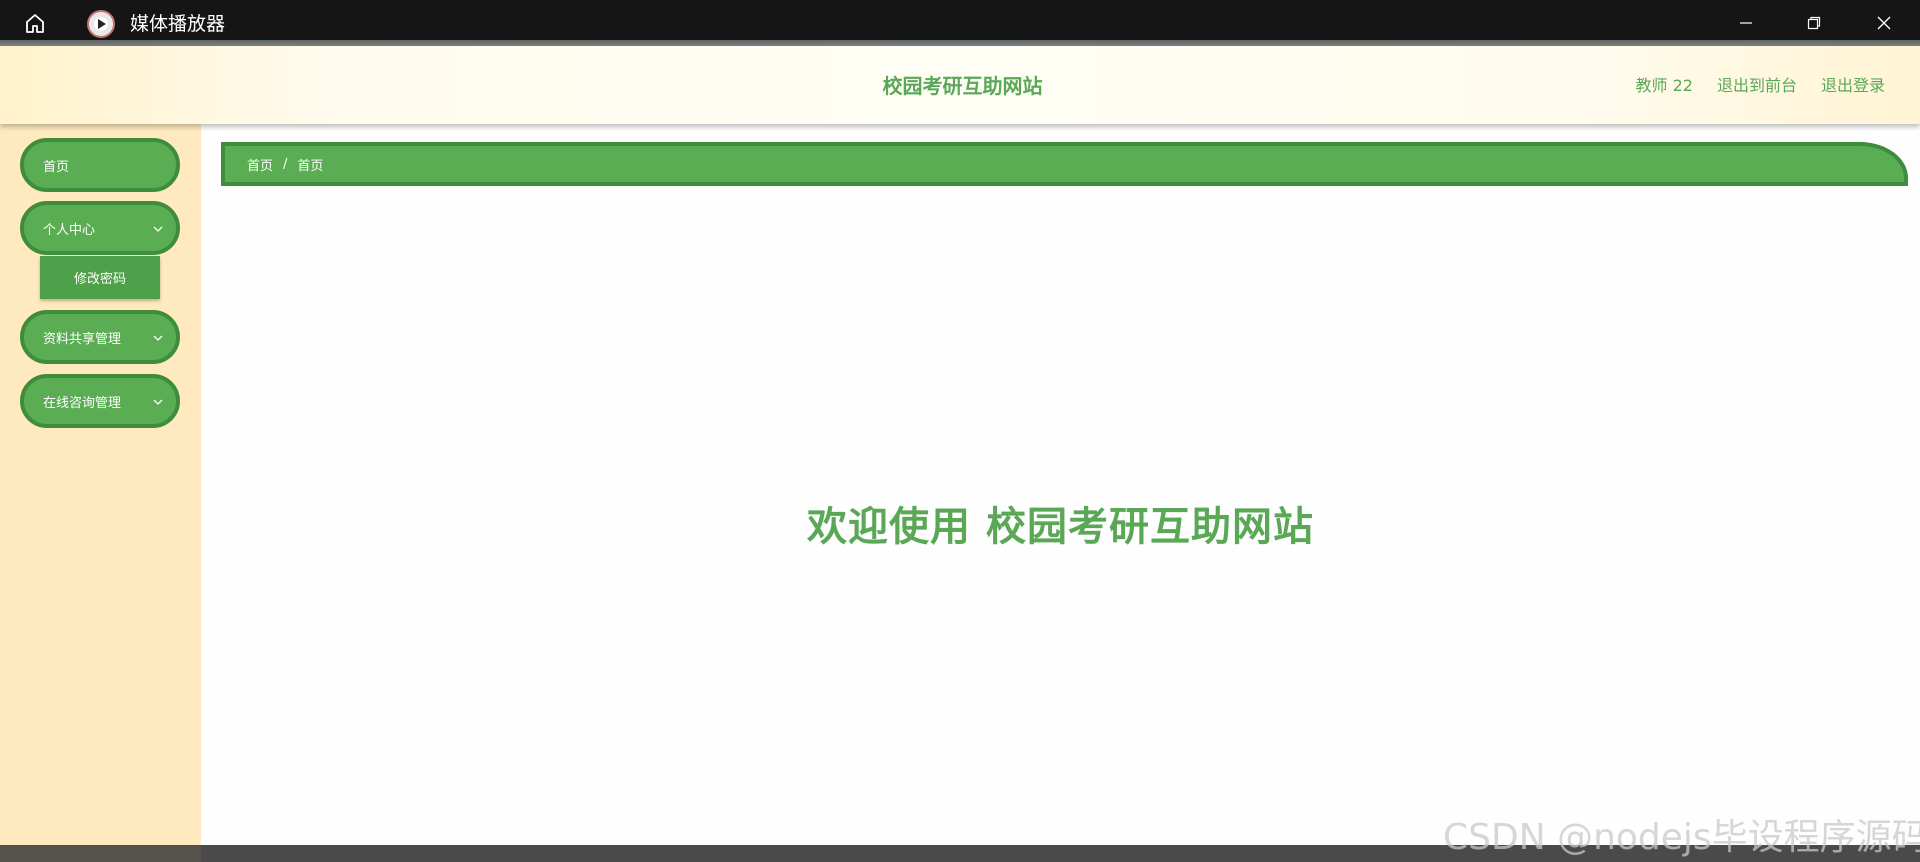 The image size is (1920, 862). What do you see at coordinates (1681, 837) in the screenshot?
I see `watermark: CSDN @nodejs毕设程序源码` at bounding box center [1681, 837].